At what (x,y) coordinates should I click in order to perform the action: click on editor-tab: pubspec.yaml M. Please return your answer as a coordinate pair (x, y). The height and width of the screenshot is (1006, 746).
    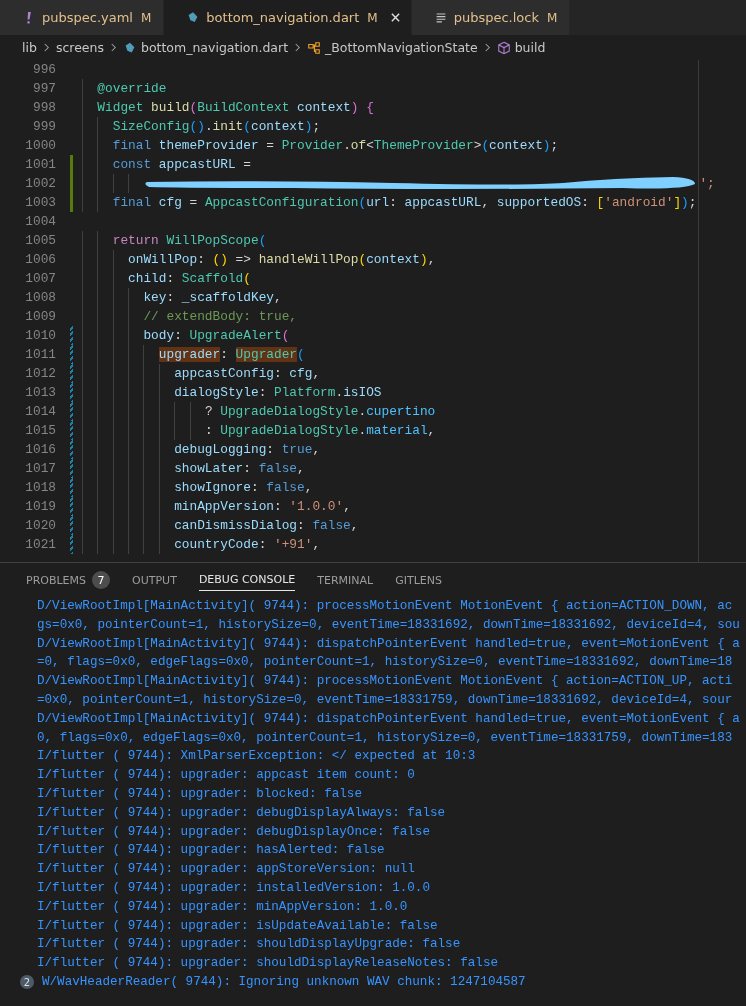
    Looking at the image, I should click on (82, 17).